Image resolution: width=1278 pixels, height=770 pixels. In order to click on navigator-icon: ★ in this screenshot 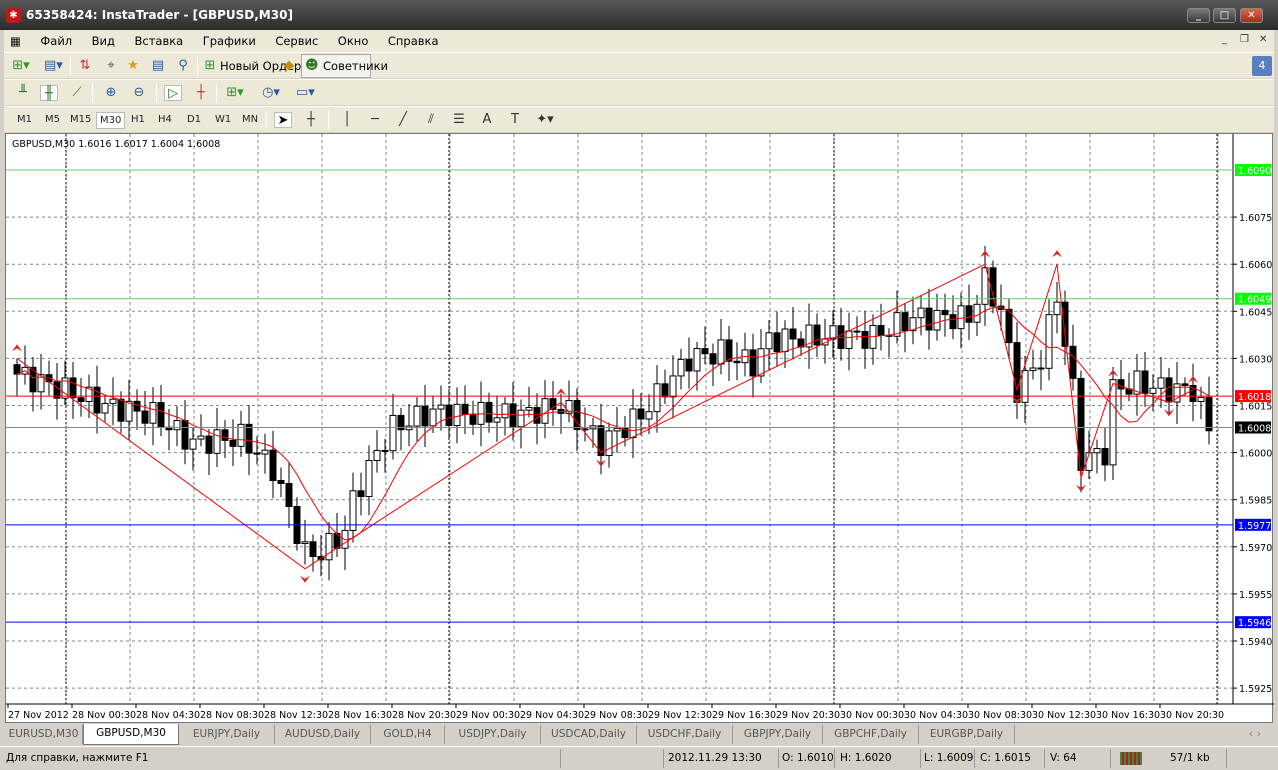, I will do `click(133, 66)`.